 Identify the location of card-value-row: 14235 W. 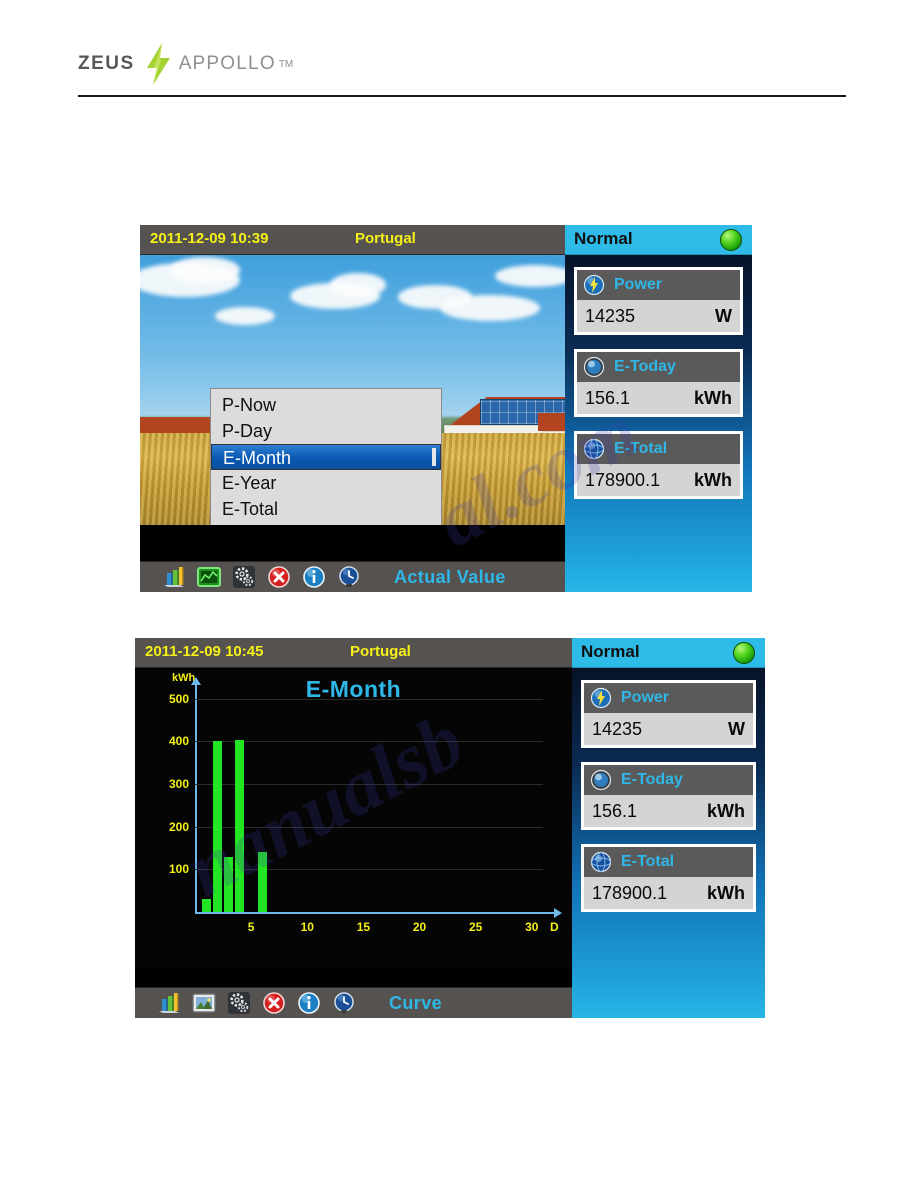
(668, 729).